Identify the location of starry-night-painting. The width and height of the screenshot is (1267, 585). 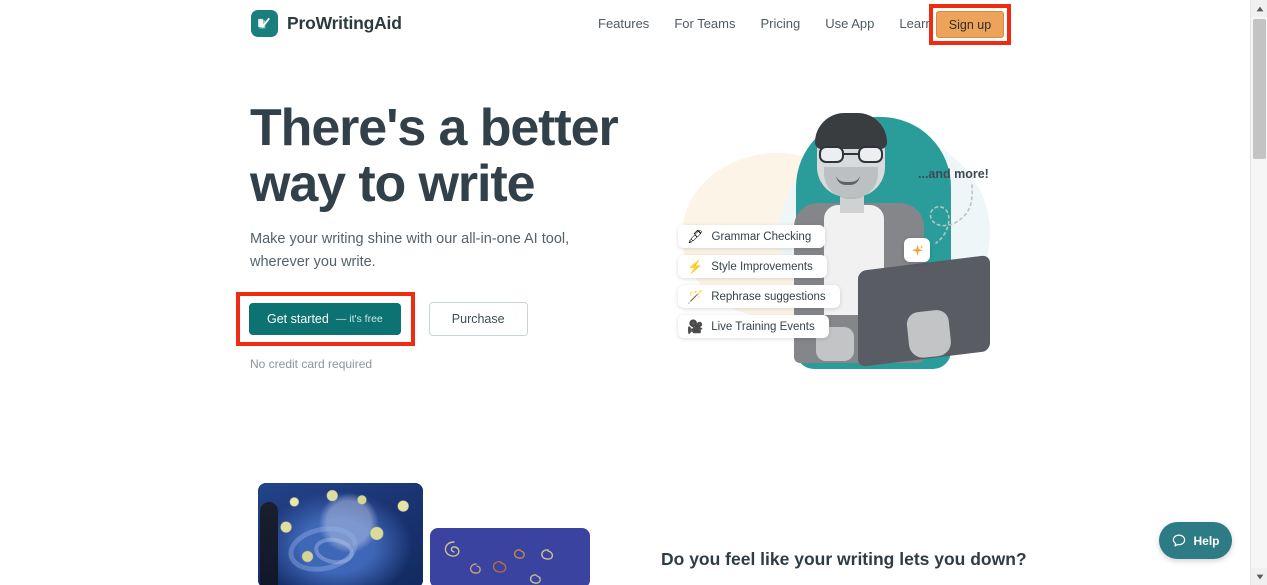
(340, 534).